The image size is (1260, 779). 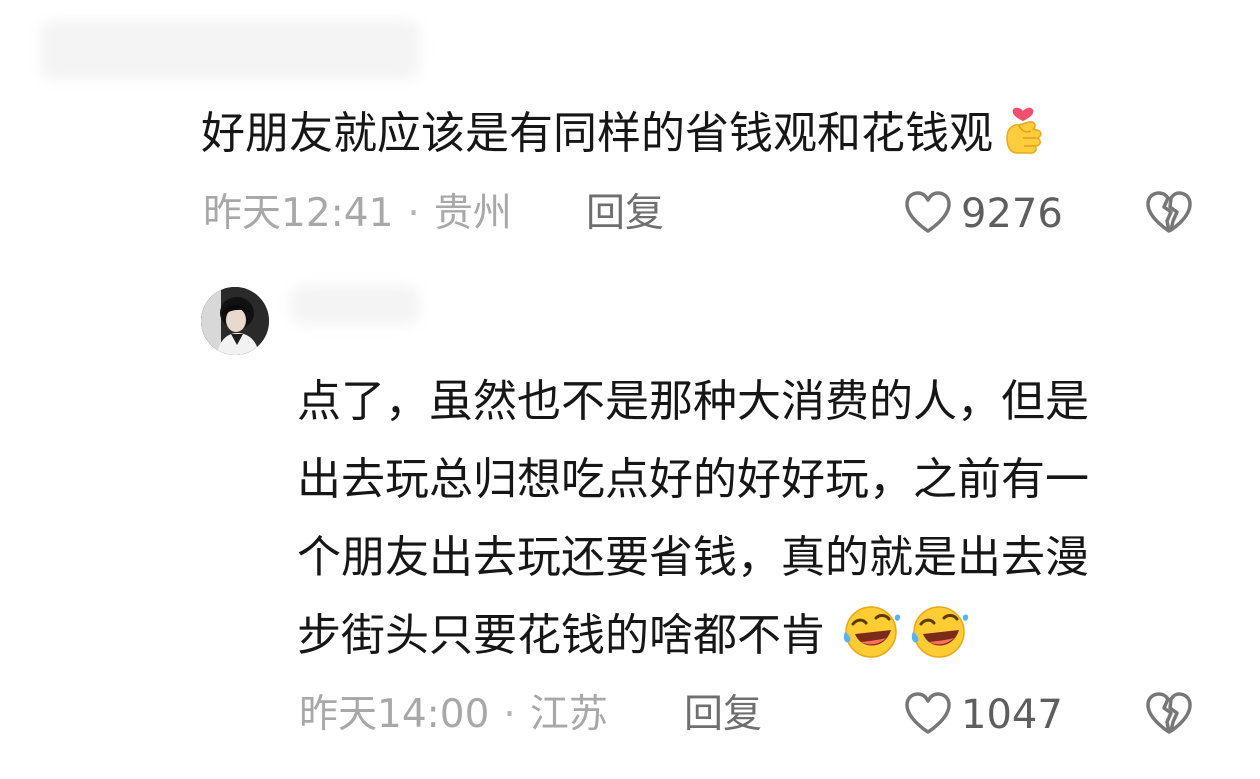 What do you see at coordinates (1012, 715) in the screenshot?
I see `like-count: 1047` at bounding box center [1012, 715].